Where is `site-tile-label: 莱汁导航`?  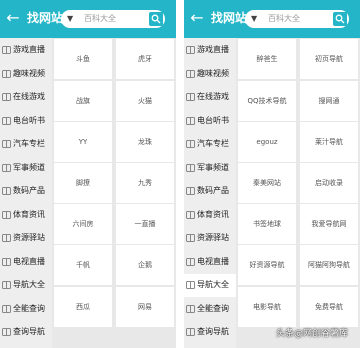
site-tile-label: 莱汁导航 is located at coordinates (329, 142).